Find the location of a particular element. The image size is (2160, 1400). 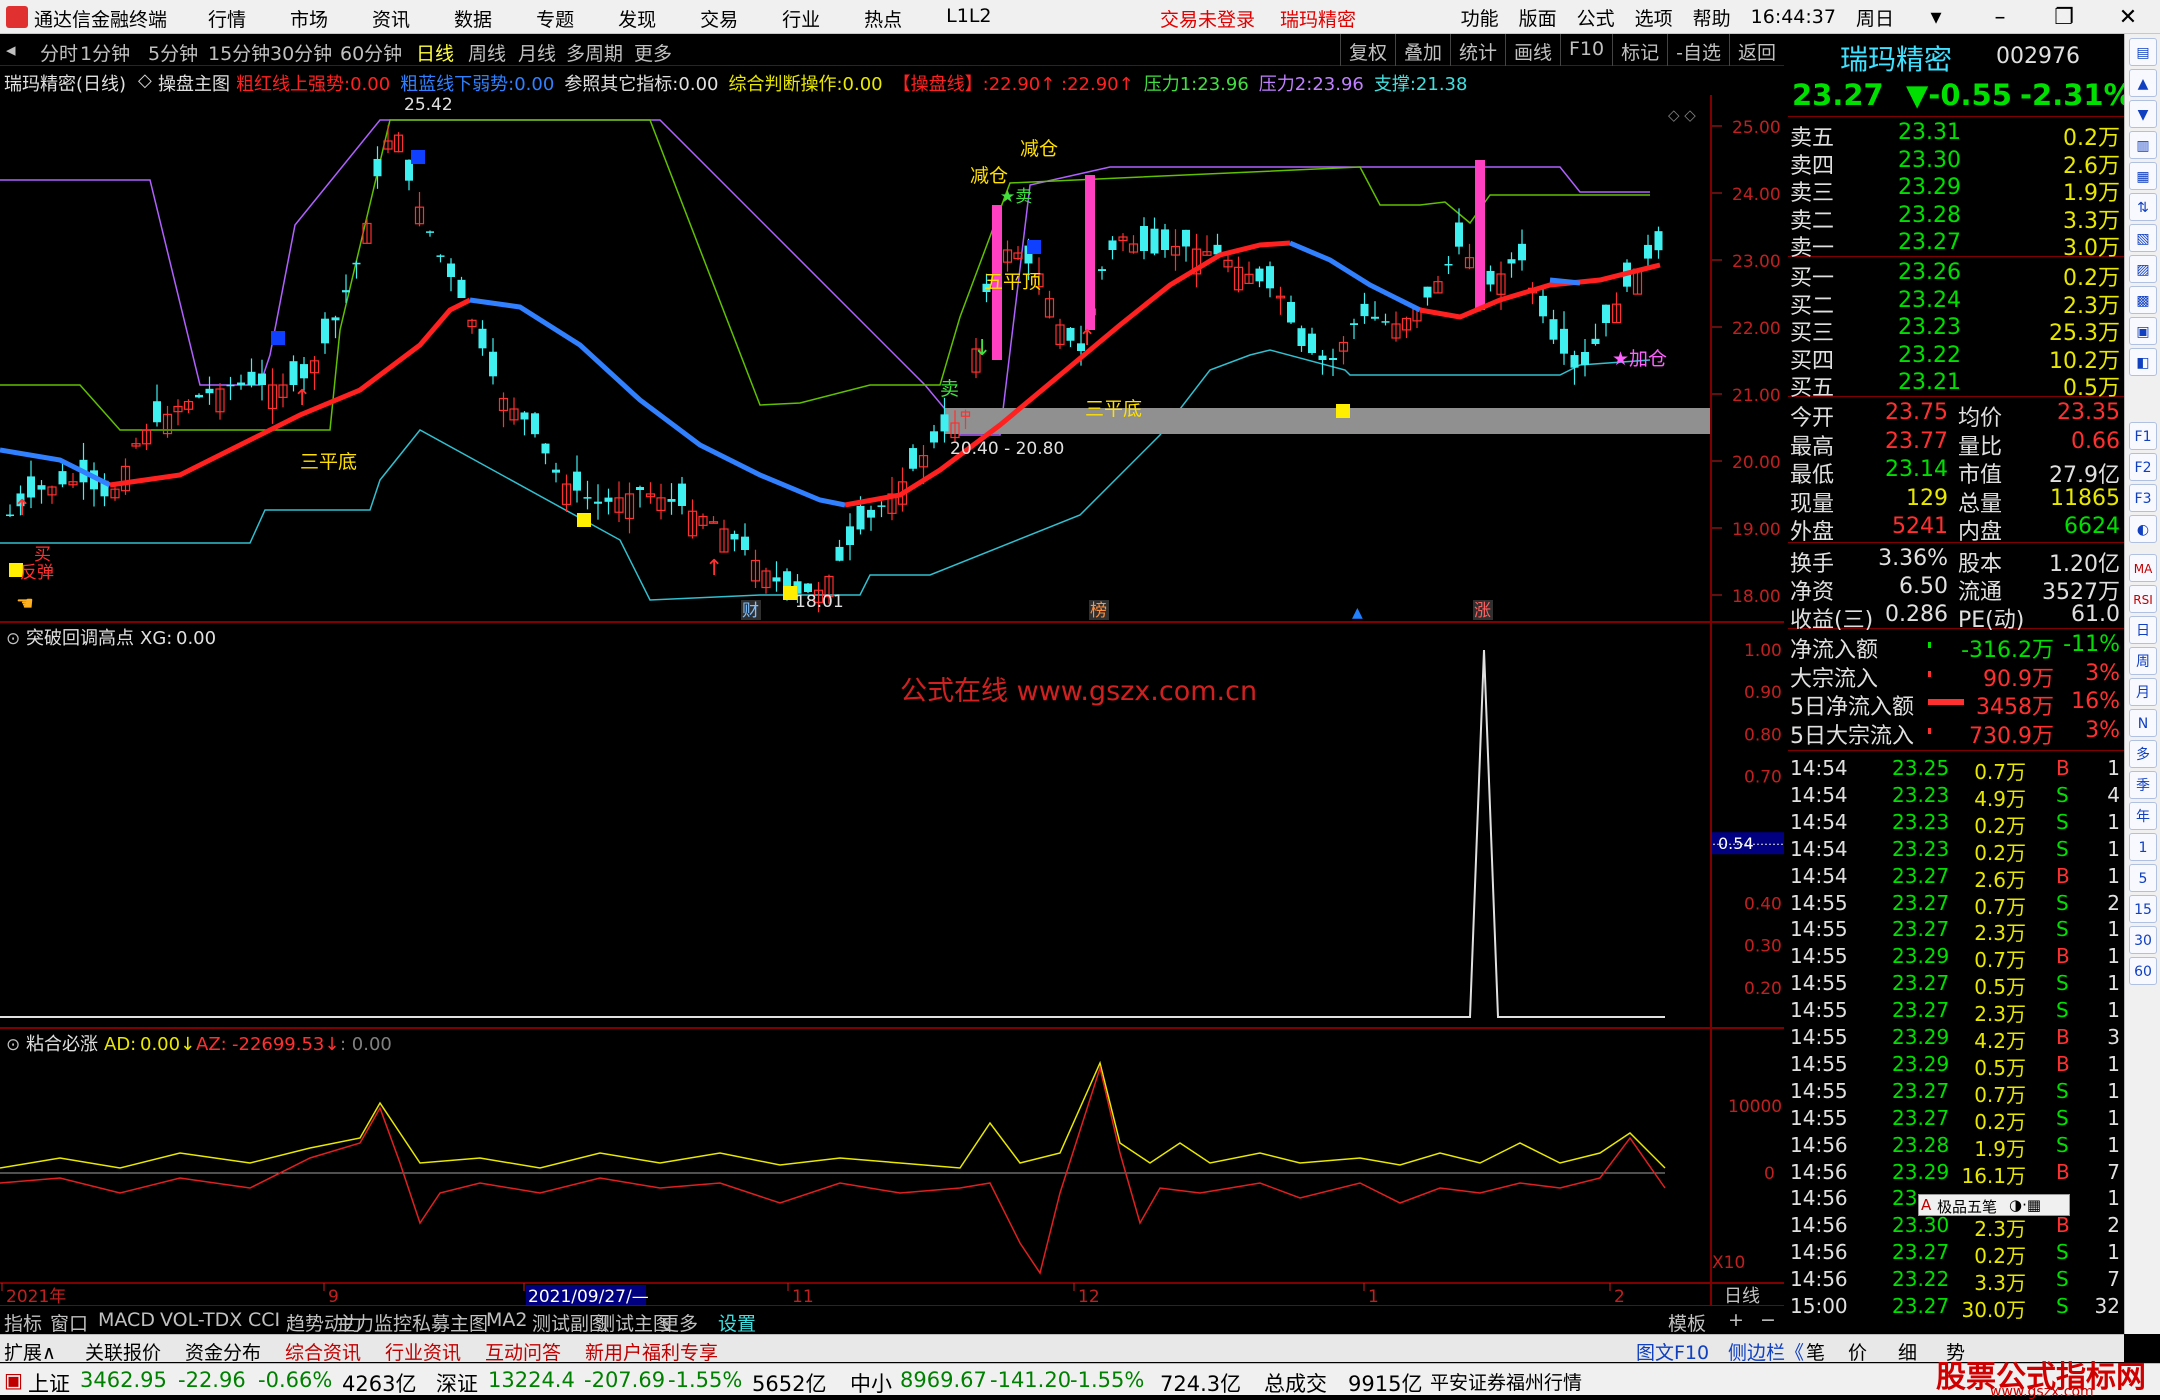

menu-item: 交易 is located at coordinates (719, 18).